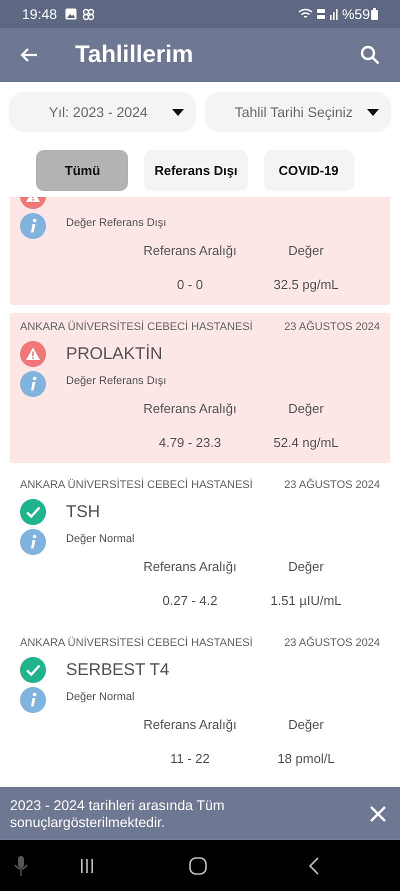  What do you see at coordinates (29, 55) in the screenshot?
I see `back-arrow-icon` at bounding box center [29, 55].